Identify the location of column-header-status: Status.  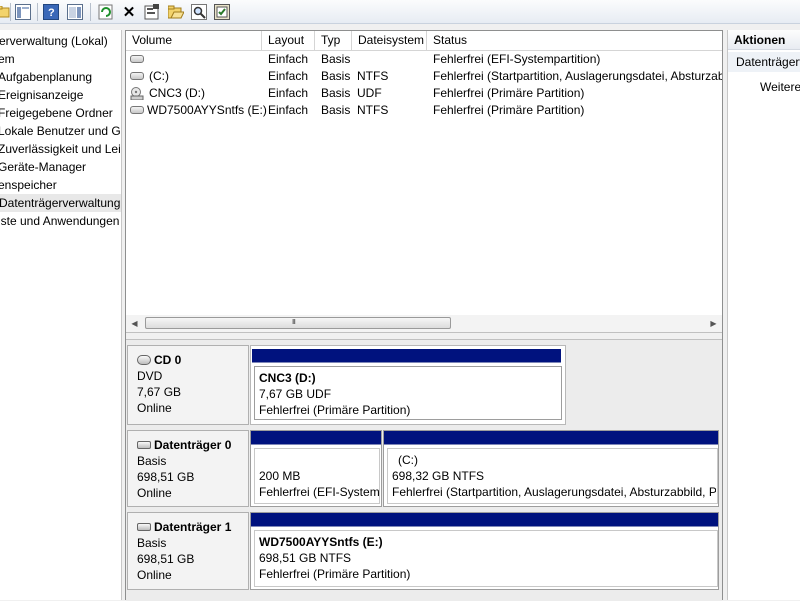
(574, 40).